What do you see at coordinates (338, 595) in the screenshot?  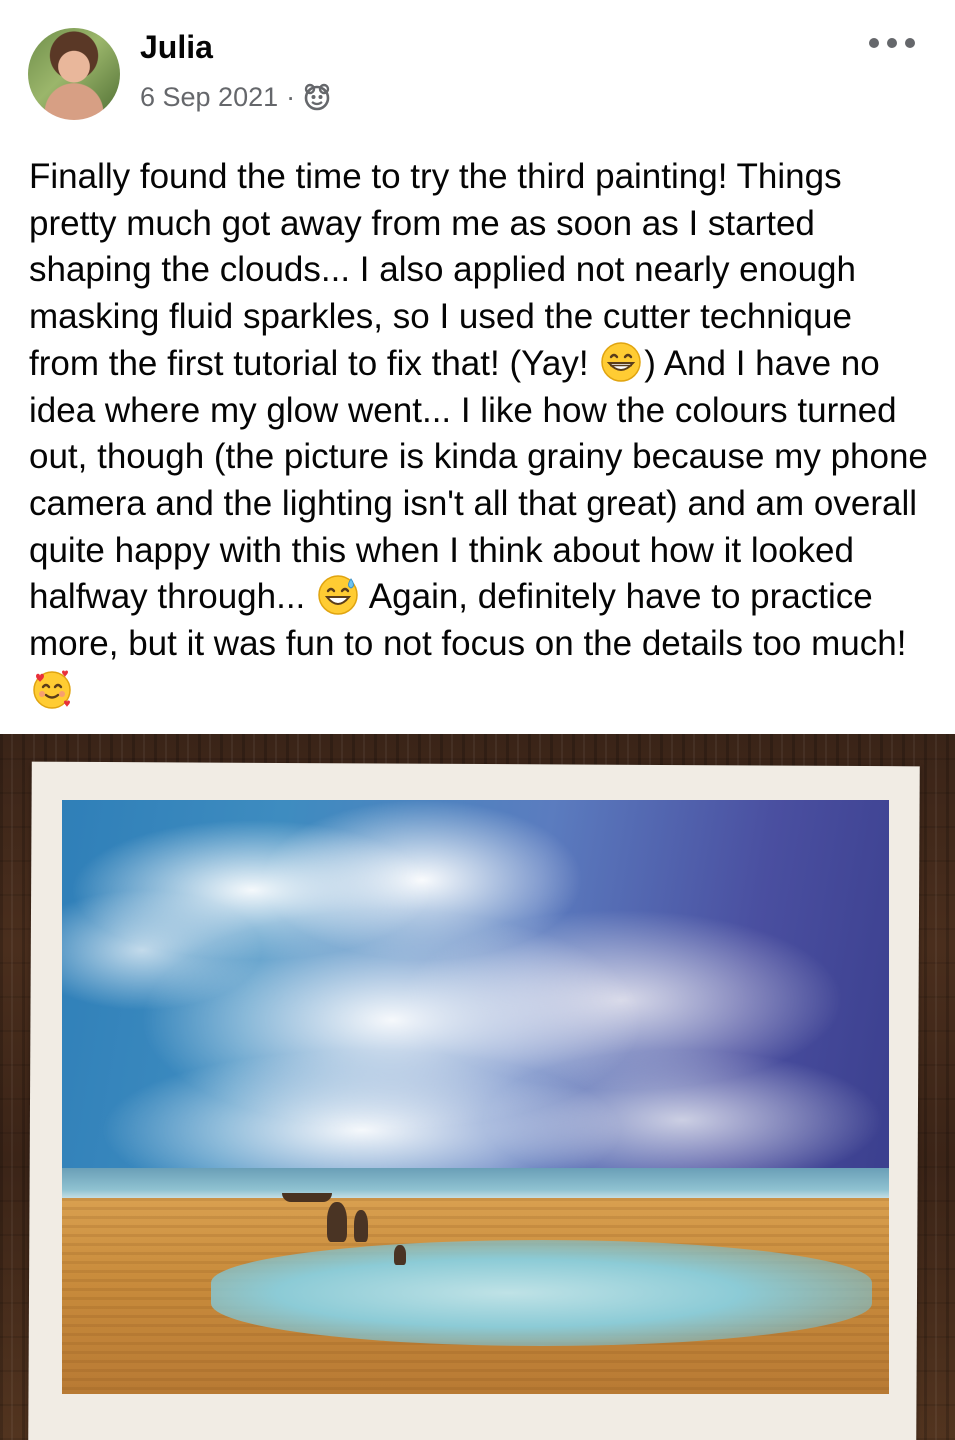 I see `sweat-smile-emoji` at bounding box center [338, 595].